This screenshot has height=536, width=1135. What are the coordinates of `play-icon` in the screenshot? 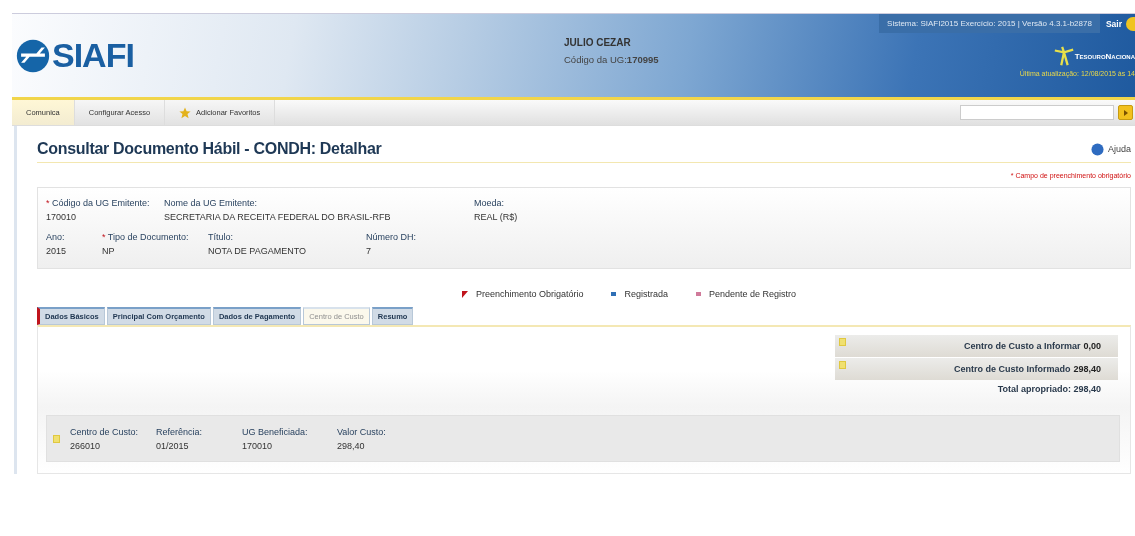 It's located at (1125, 112).